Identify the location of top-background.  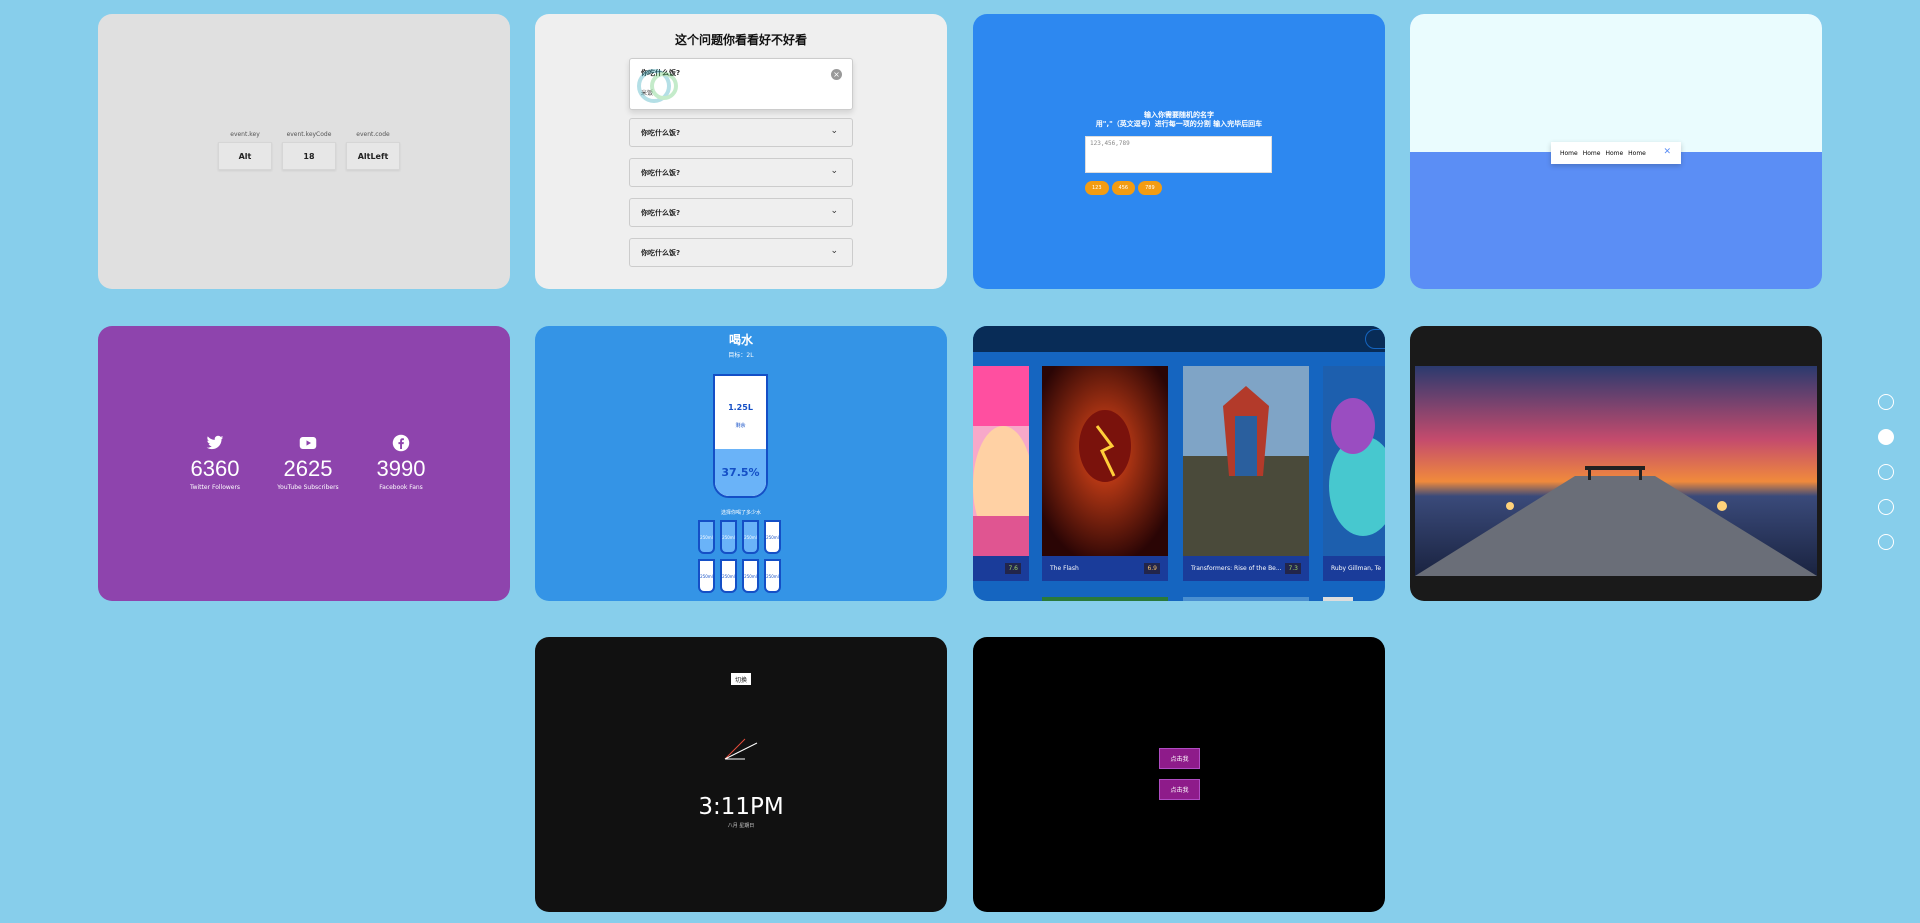
(1616, 83).